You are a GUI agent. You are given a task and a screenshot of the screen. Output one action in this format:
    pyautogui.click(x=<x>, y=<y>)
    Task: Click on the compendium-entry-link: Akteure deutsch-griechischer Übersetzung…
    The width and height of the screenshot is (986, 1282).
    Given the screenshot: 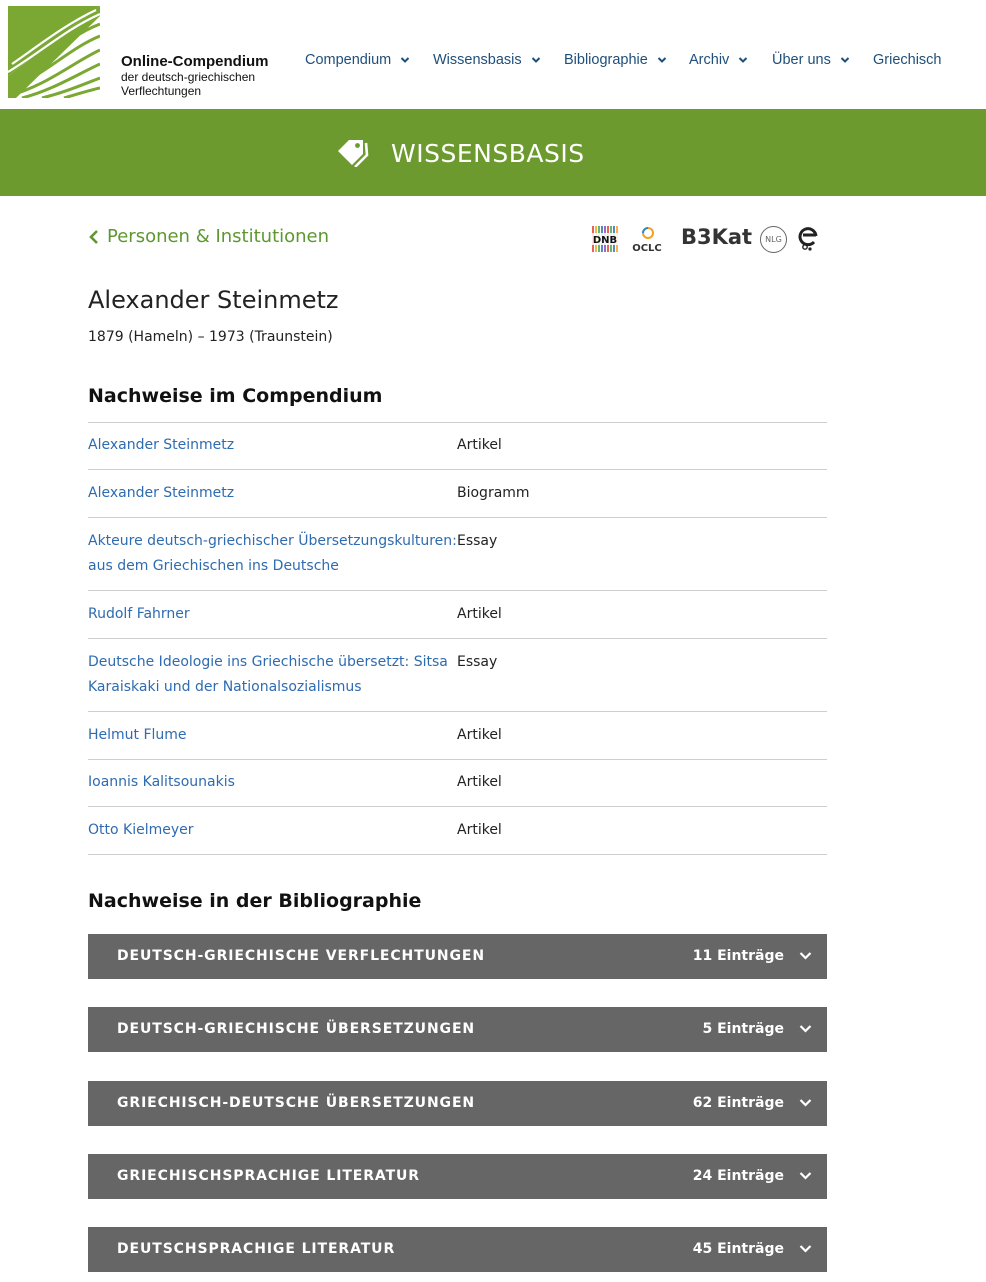 What is the action you would take?
    pyautogui.click(x=272, y=553)
    